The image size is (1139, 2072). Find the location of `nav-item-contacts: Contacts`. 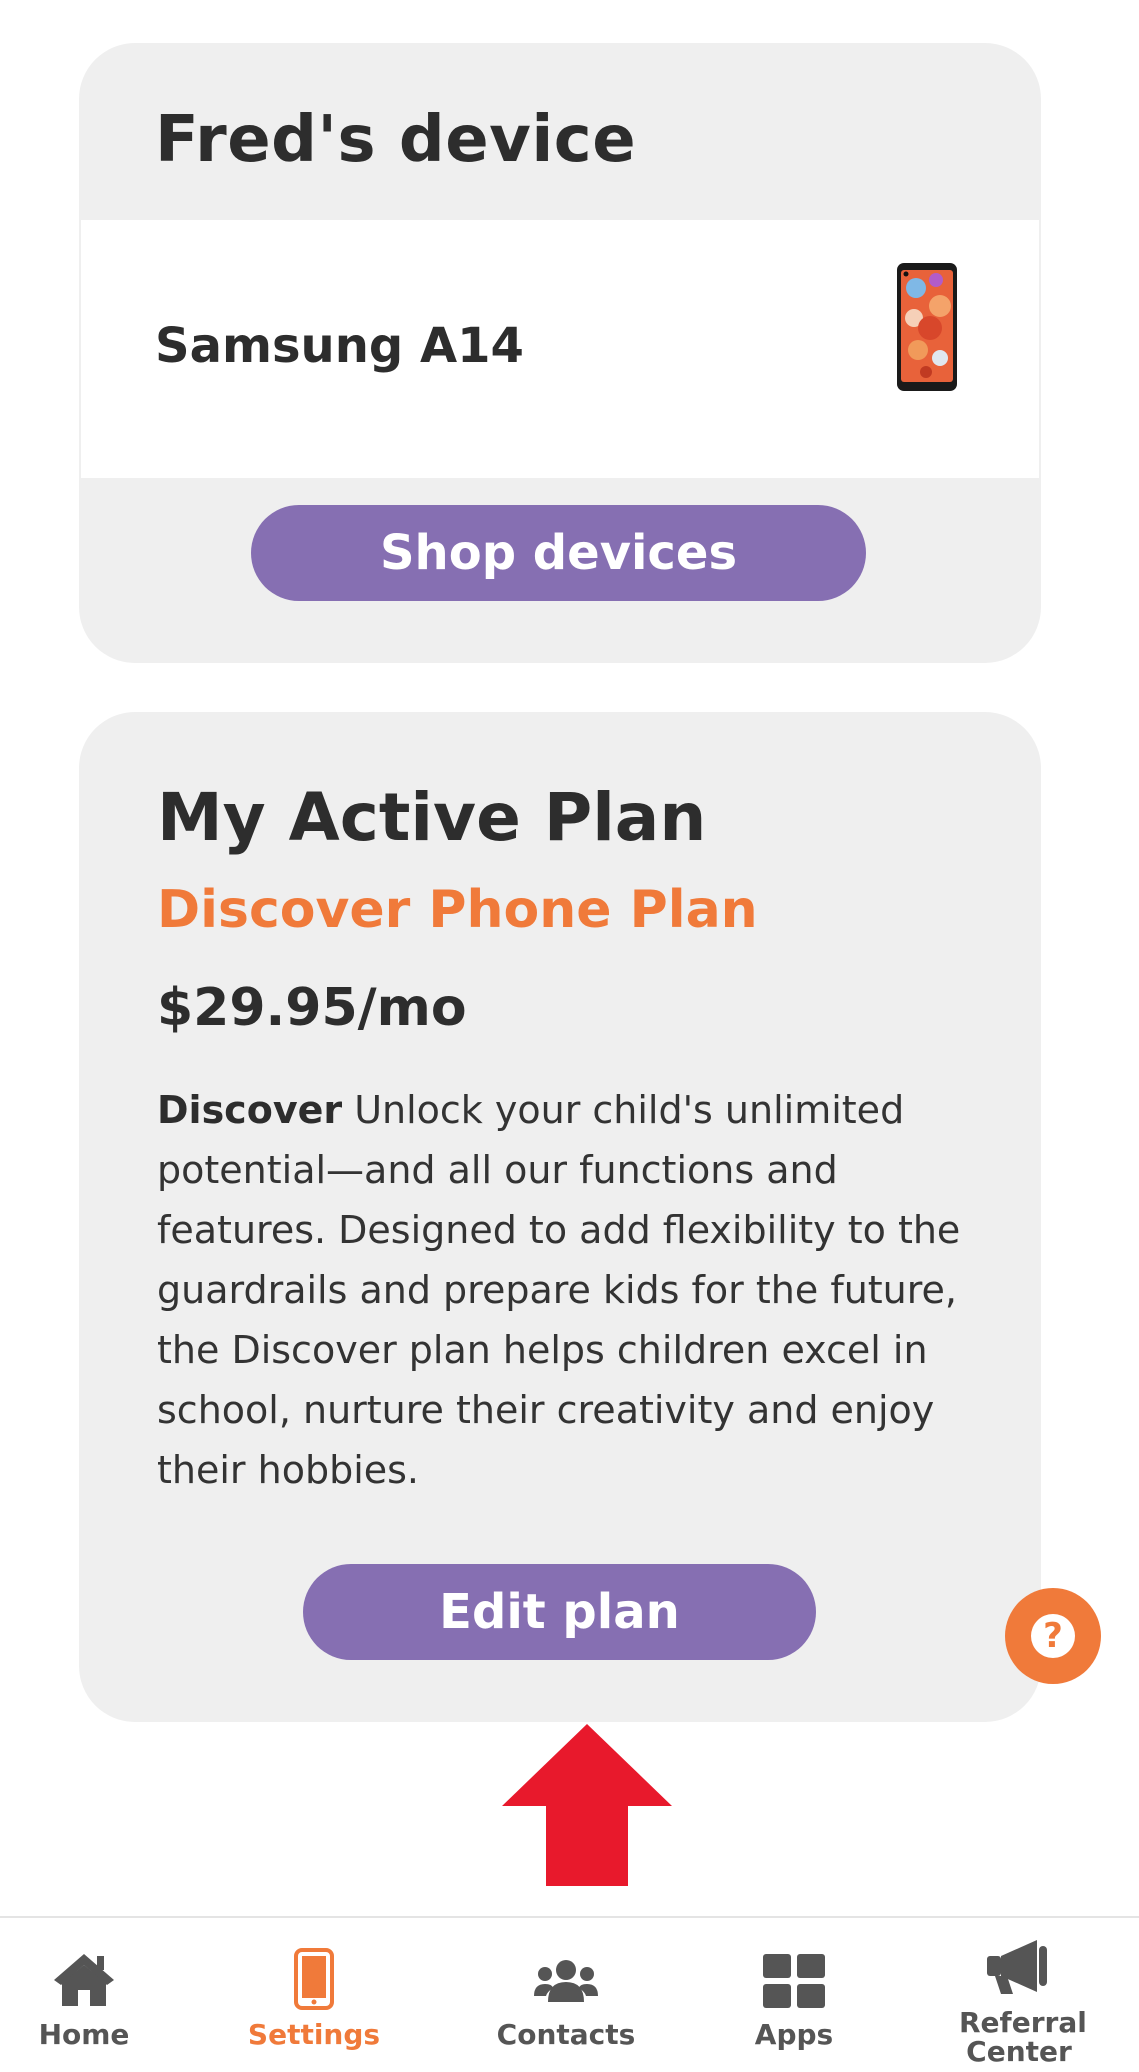

nav-item-contacts: Contacts is located at coordinates (566, 1995).